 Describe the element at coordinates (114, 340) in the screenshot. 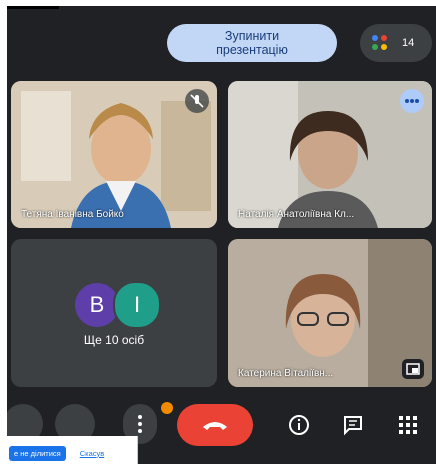

I see `others-count-label: Ще 10 осіб` at that location.